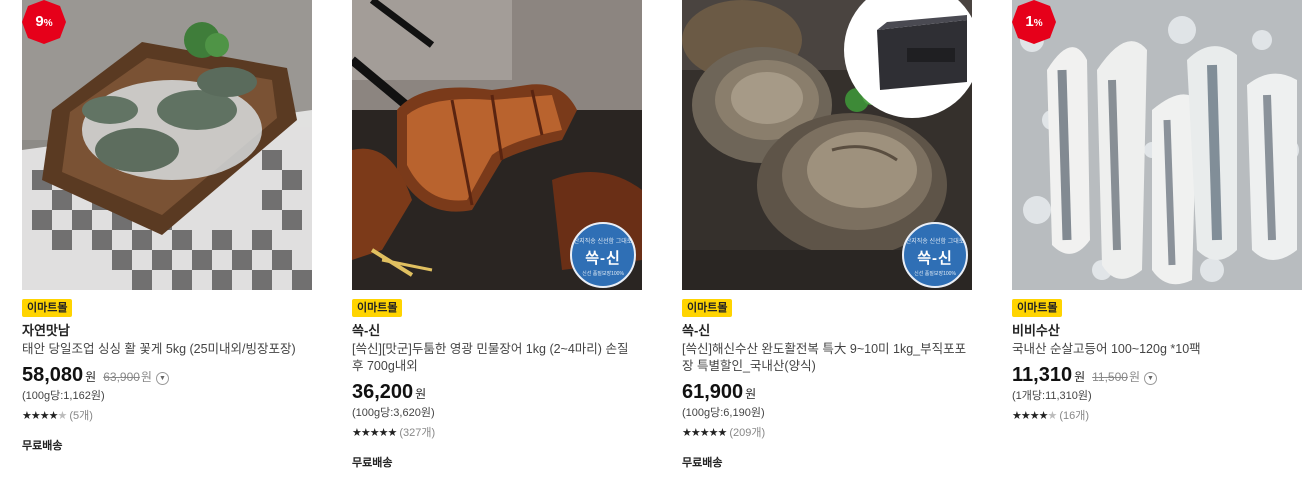  What do you see at coordinates (383, 392) in the screenshot?
I see `sale-price: 36,200` at bounding box center [383, 392].